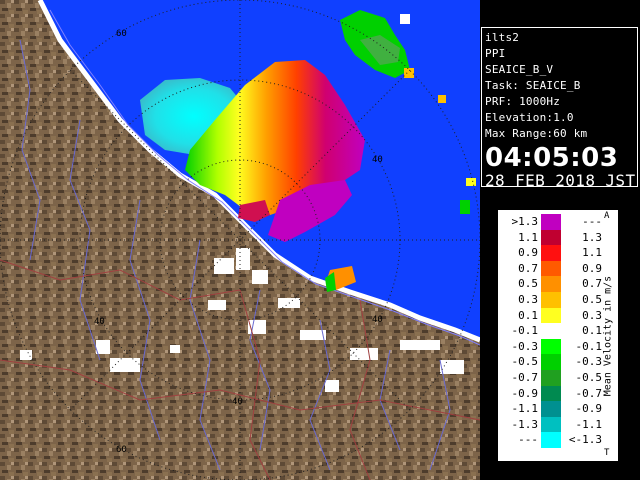  I want to click on legend-lower-bound: ---, so click(528, 440).